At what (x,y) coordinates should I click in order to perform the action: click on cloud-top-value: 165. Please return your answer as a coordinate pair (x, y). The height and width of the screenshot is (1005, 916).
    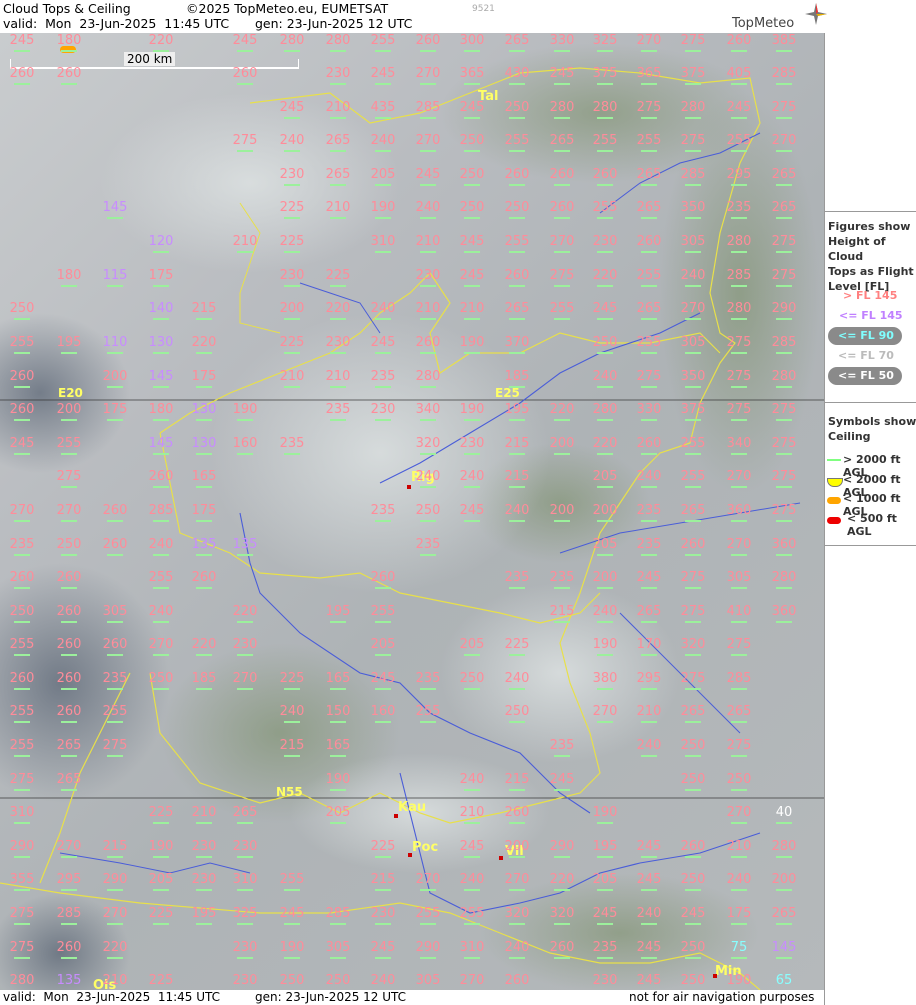
    Looking at the image, I should click on (338, 748).